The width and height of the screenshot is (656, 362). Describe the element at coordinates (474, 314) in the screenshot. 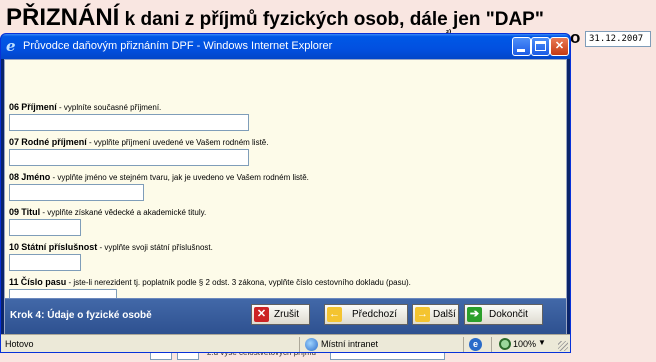

I see `finish-arrow-icon: ➔` at that location.